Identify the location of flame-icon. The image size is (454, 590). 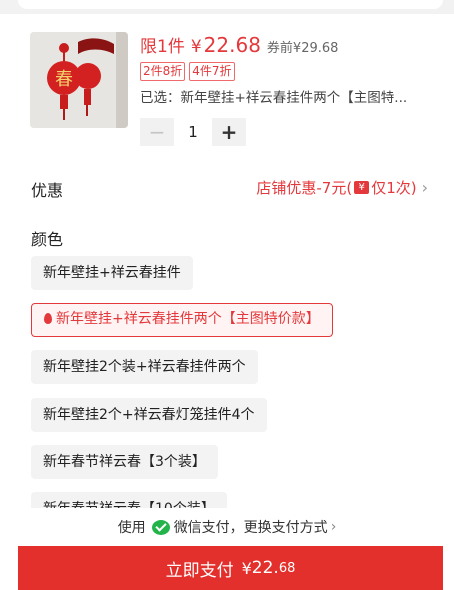
(48, 318).